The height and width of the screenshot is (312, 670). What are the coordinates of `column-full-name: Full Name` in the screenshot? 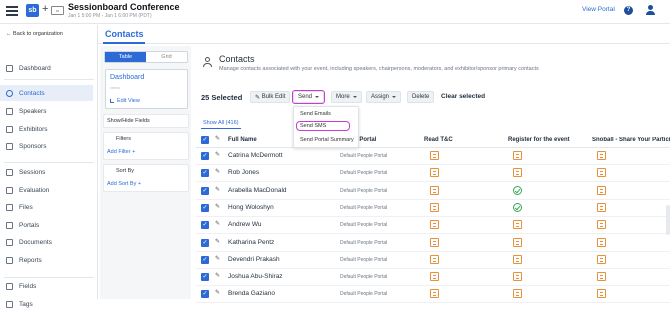 It's located at (242, 140).